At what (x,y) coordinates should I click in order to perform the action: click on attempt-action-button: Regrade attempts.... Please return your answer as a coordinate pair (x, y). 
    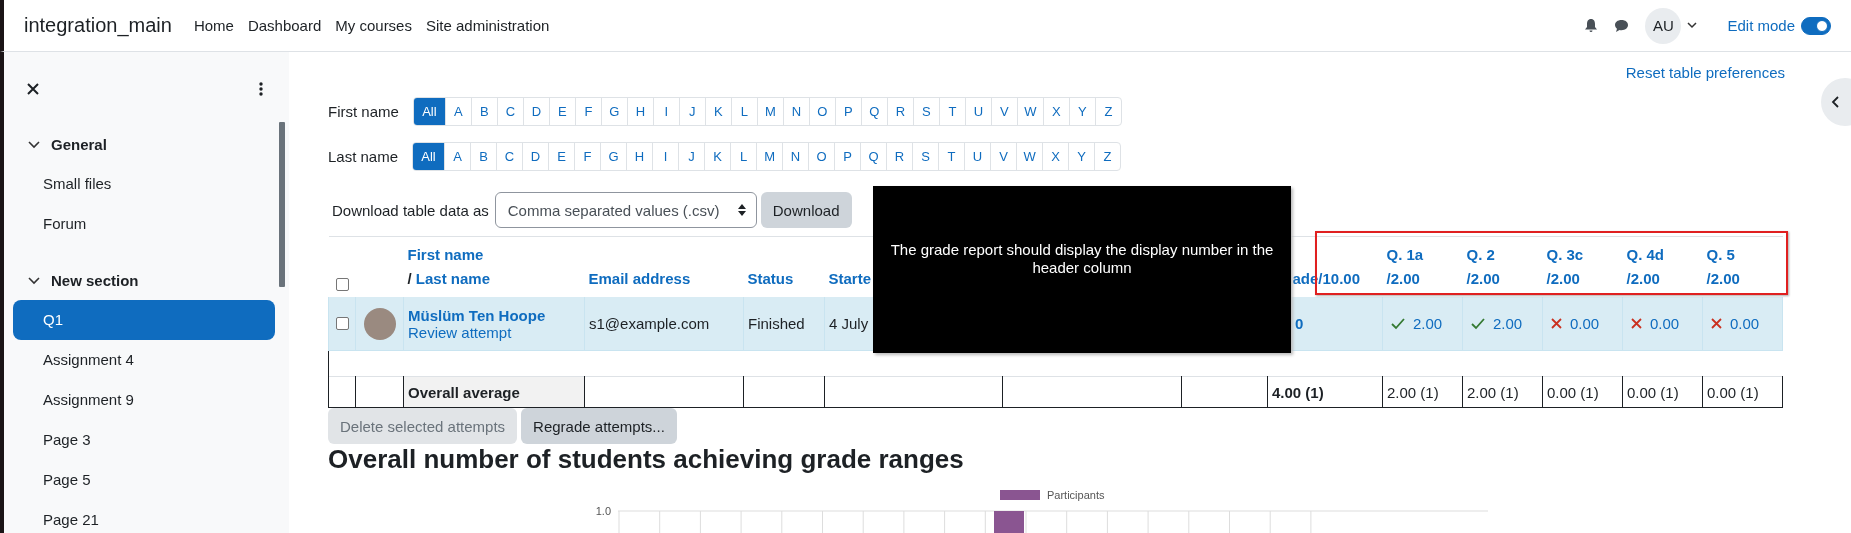
    Looking at the image, I should click on (599, 426).